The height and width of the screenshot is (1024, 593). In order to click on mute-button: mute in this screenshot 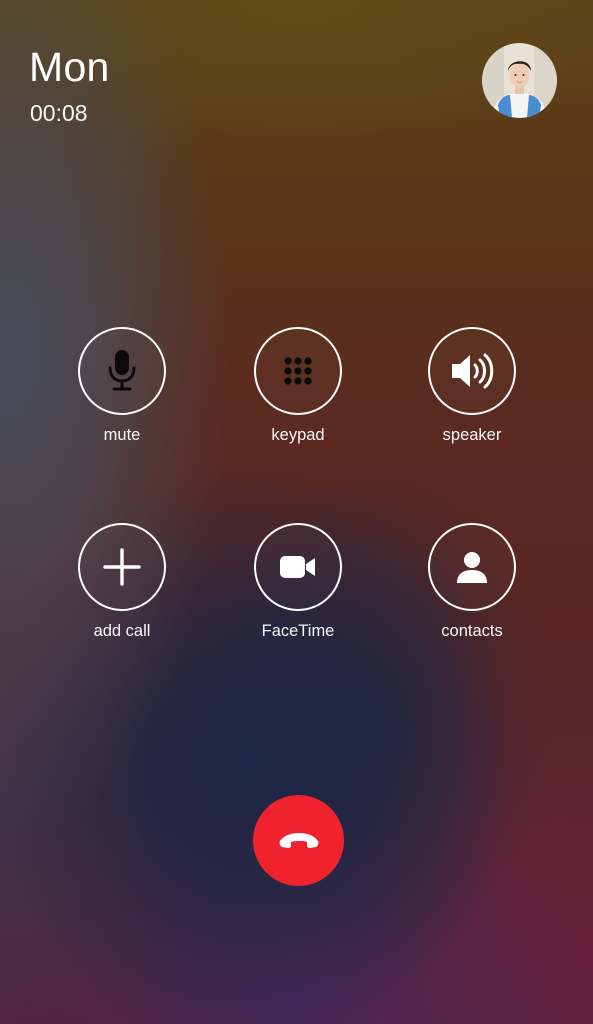, I will do `click(122, 386)`.